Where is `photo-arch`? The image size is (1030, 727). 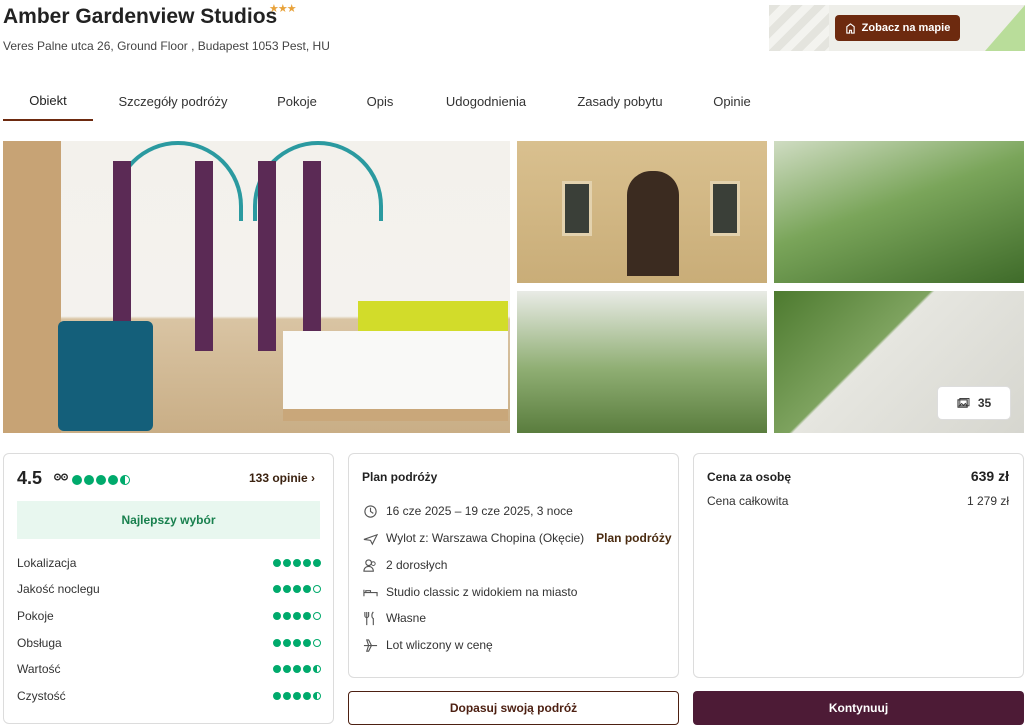
photo-arch is located at coordinates (178, 181).